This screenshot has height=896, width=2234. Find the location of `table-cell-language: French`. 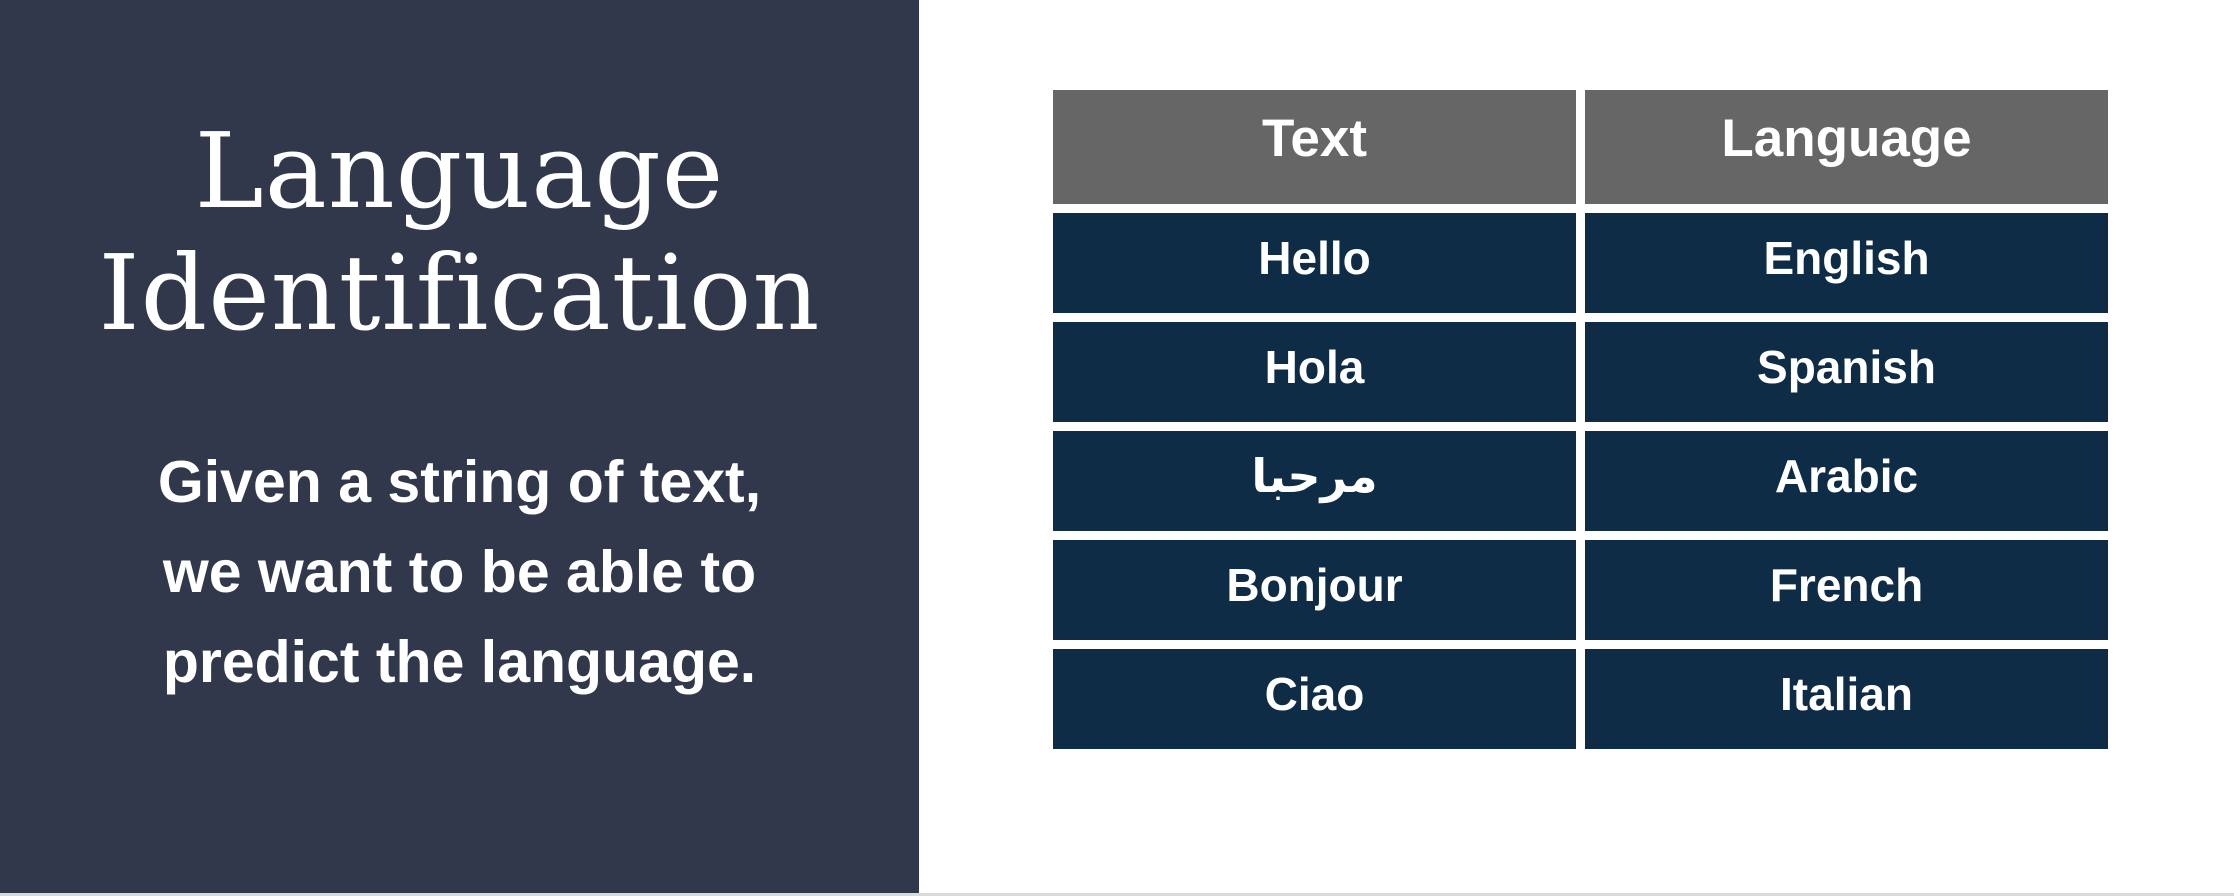

table-cell-language: French is located at coordinates (1846, 590).